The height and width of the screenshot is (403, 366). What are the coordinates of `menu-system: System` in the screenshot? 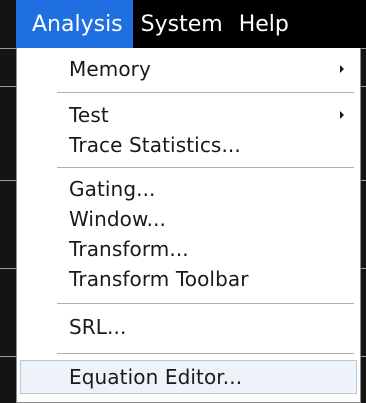 It's located at (182, 24).